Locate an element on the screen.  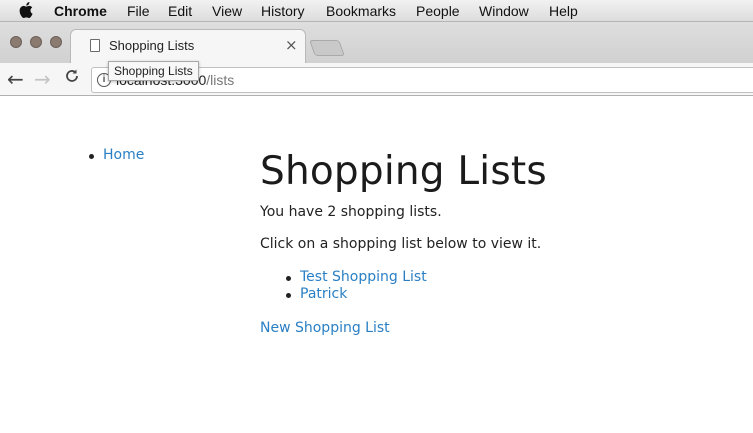
url-path: /lists is located at coordinates (220, 80).